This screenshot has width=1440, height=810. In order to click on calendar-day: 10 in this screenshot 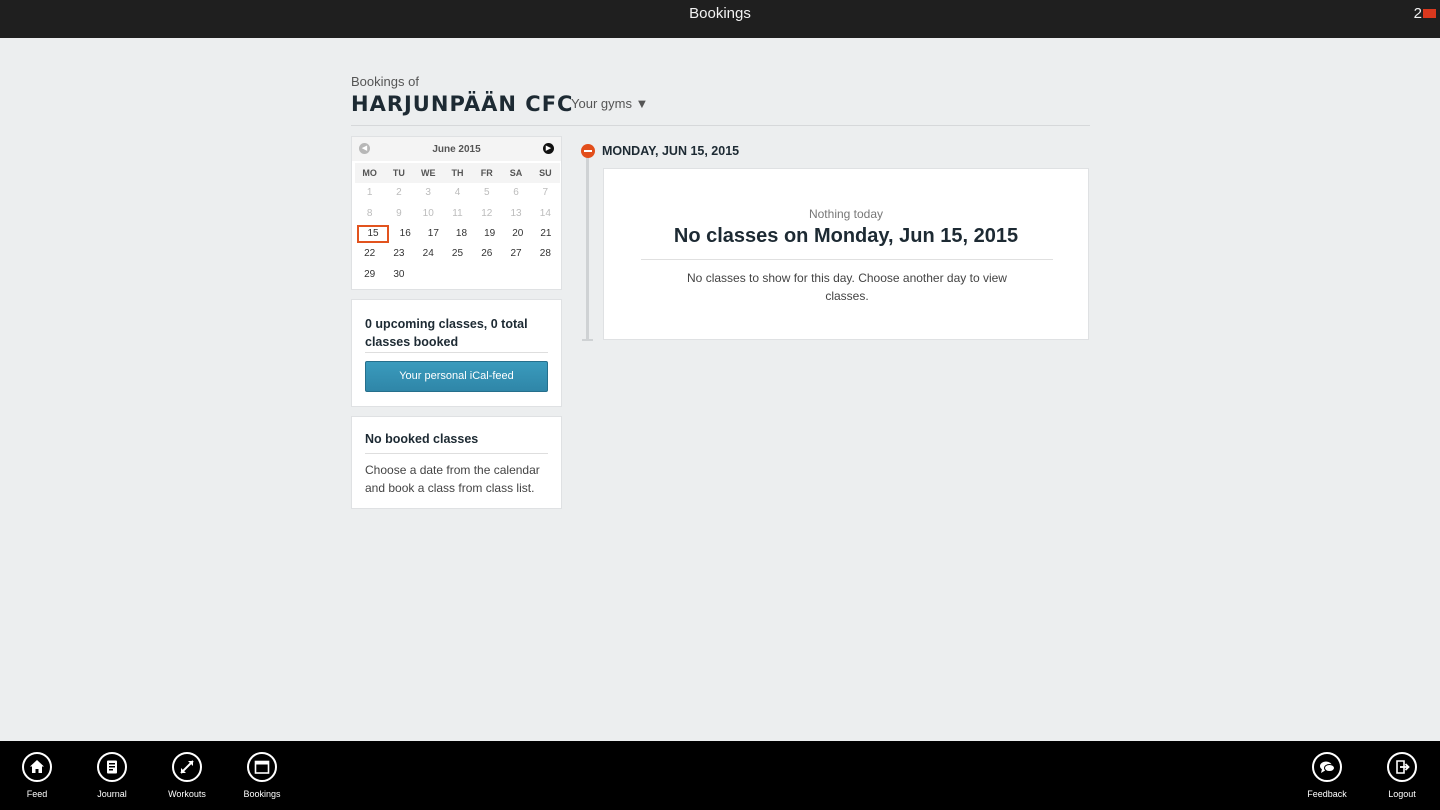, I will do `click(428, 214)`.